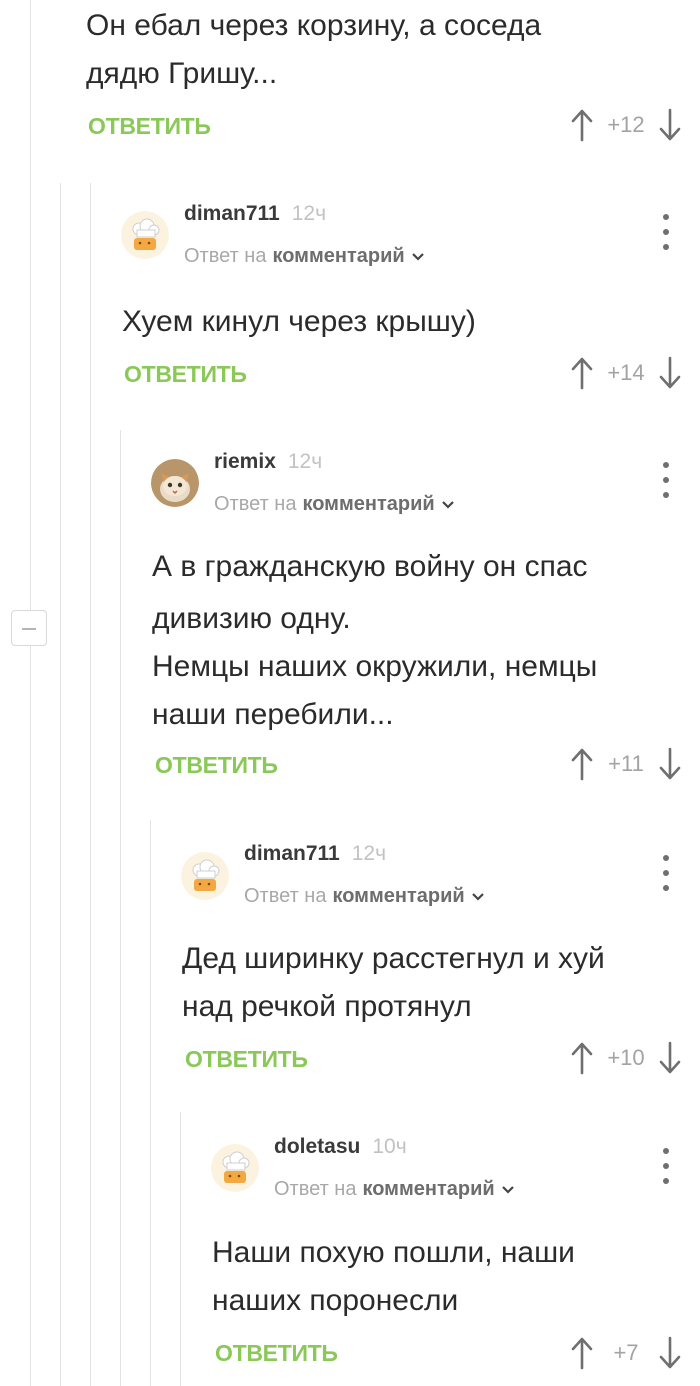  Describe the element at coordinates (314, 25) in the screenshot. I see `comment-text-line: Он ебал через корзину, а соседа` at that location.